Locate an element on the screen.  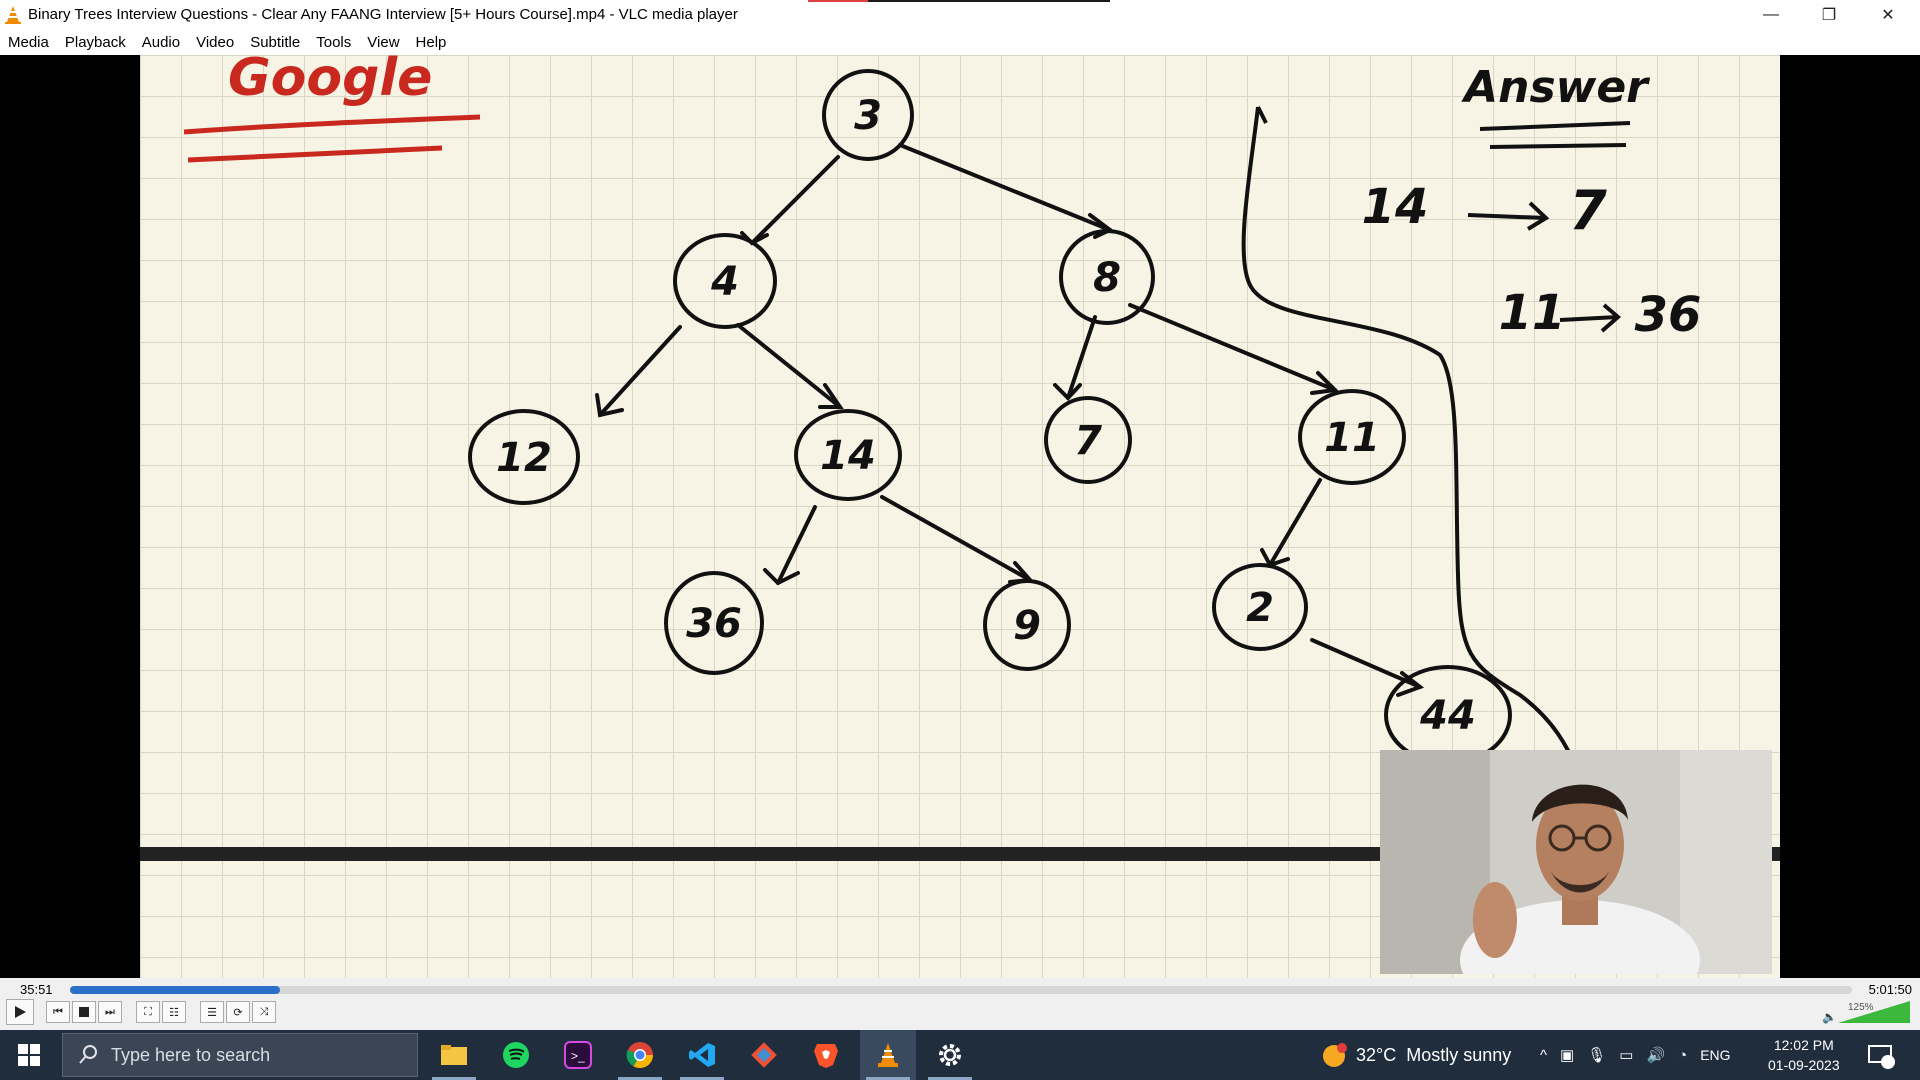
chrome-icon is located at coordinates (640, 1055).